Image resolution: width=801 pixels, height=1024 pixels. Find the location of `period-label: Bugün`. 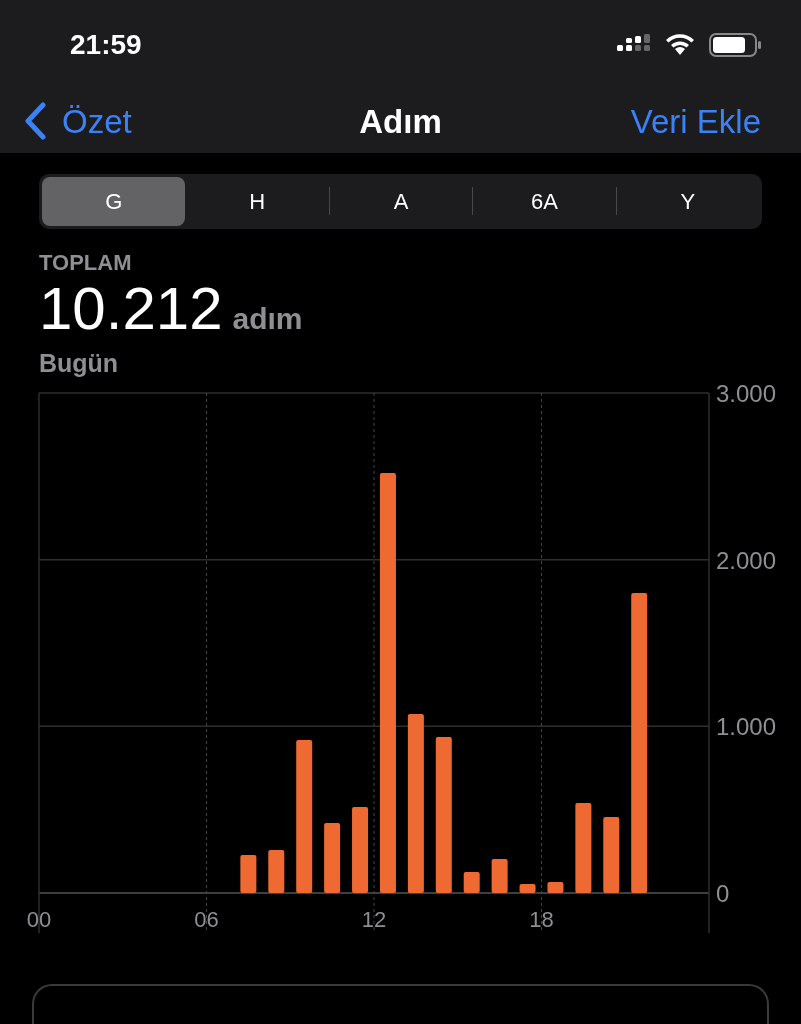

period-label: Bugün is located at coordinates (79, 363).